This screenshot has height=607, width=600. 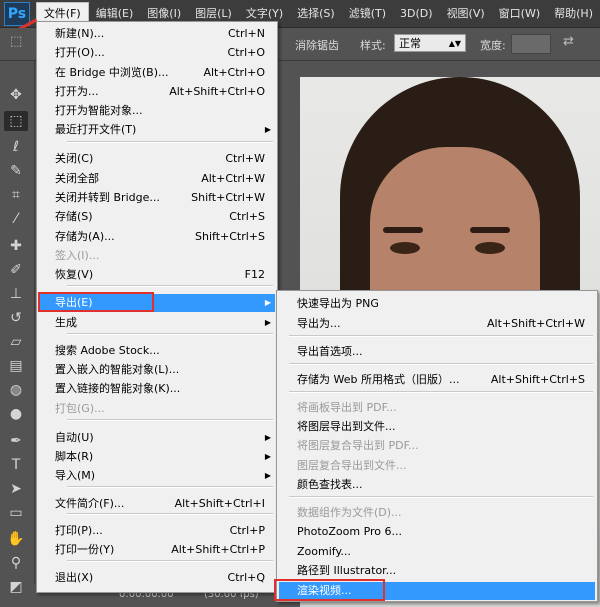 What do you see at coordinates (16, 489) in the screenshot?
I see `path-select-tool-icon: ➤` at bounding box center [16, 489].